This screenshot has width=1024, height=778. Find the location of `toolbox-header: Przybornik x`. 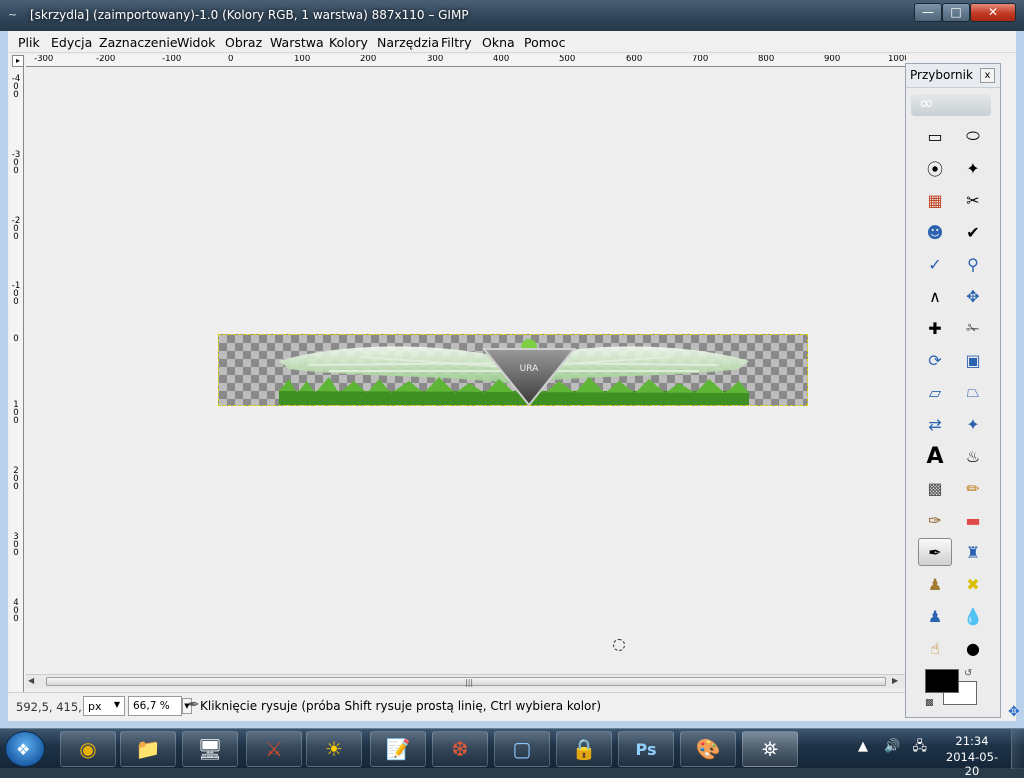

toolbox-header: Przybornik x is located at coordinates (953, 76).